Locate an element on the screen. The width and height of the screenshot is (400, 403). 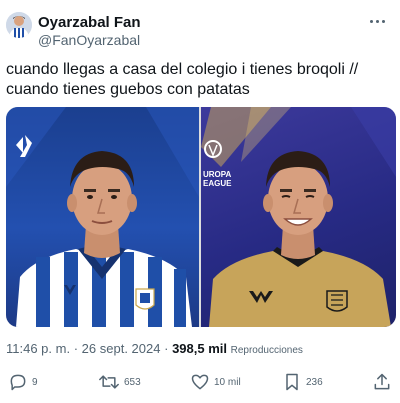
more-options-icon is located at coordinates (380, 20).